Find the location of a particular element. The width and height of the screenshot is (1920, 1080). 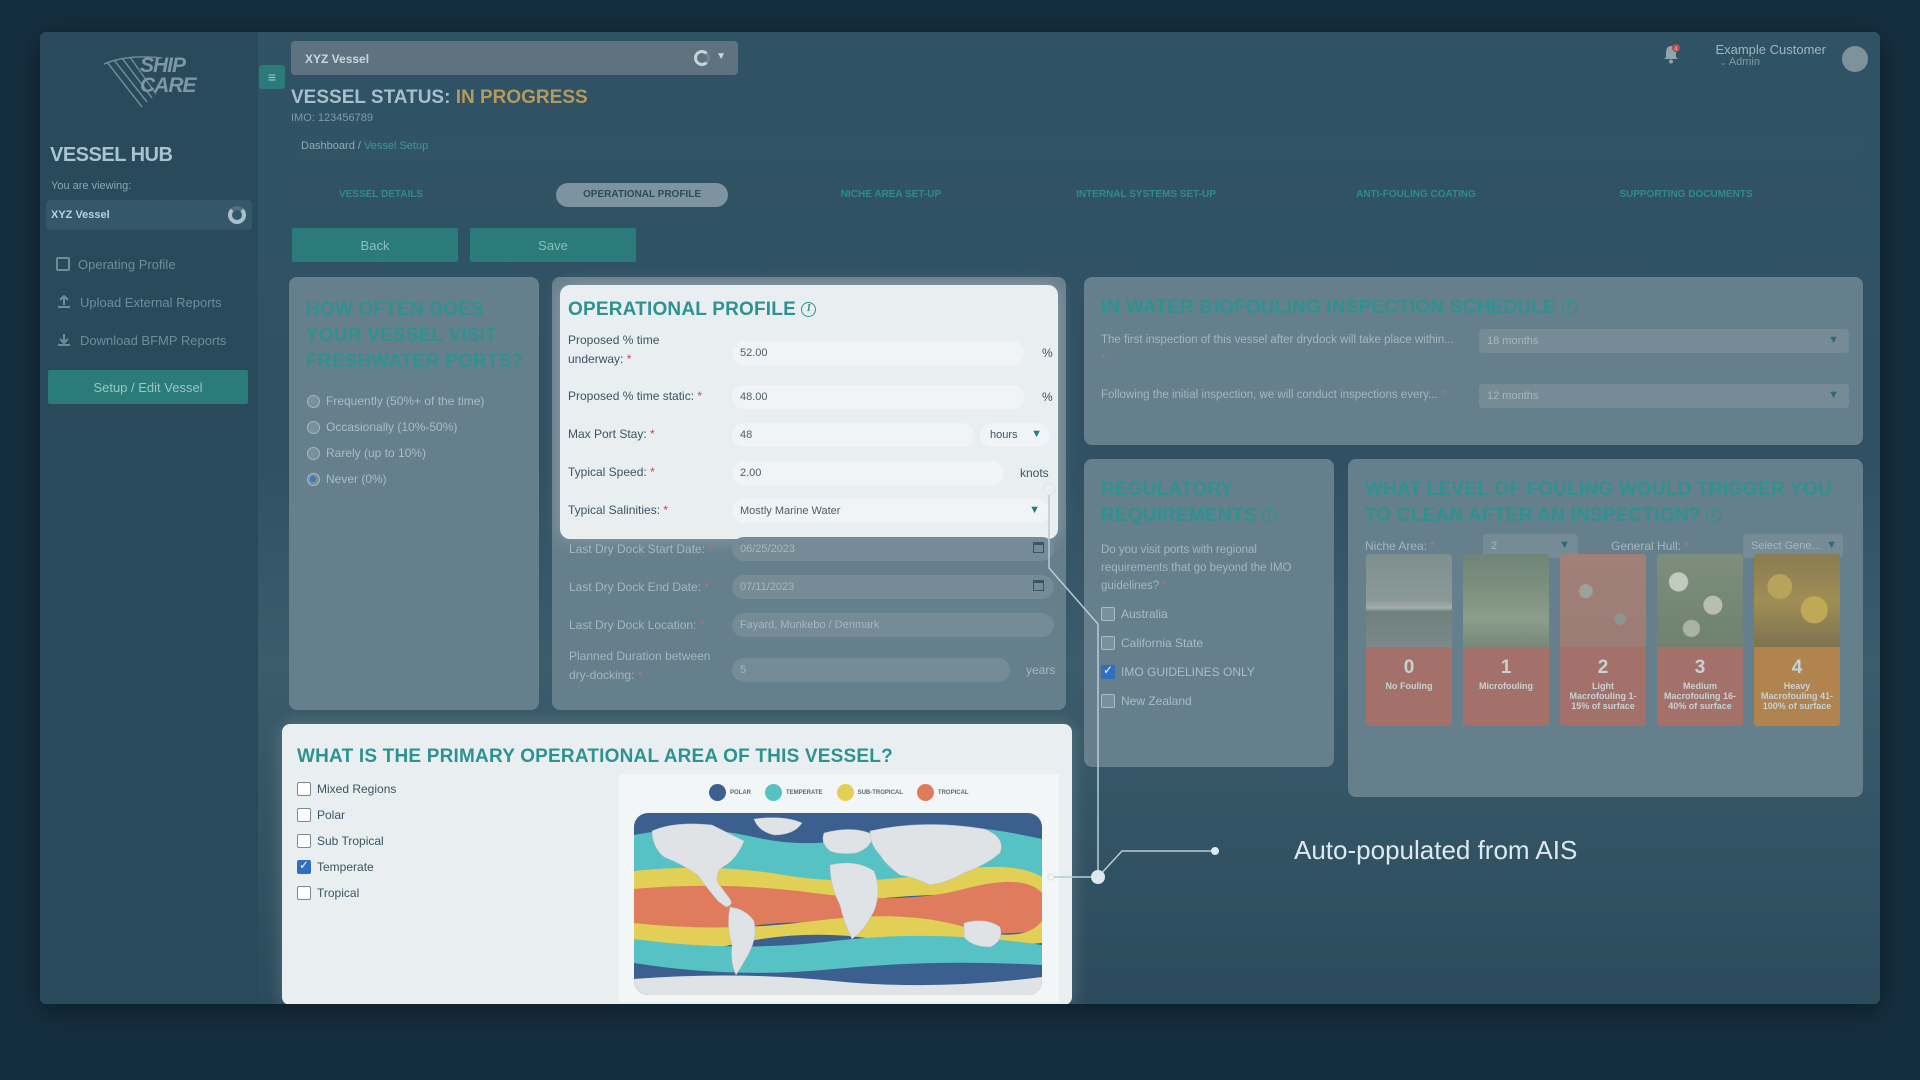

following-inspection-select: 12 months ▼ is located at coordinates (1664, 396).